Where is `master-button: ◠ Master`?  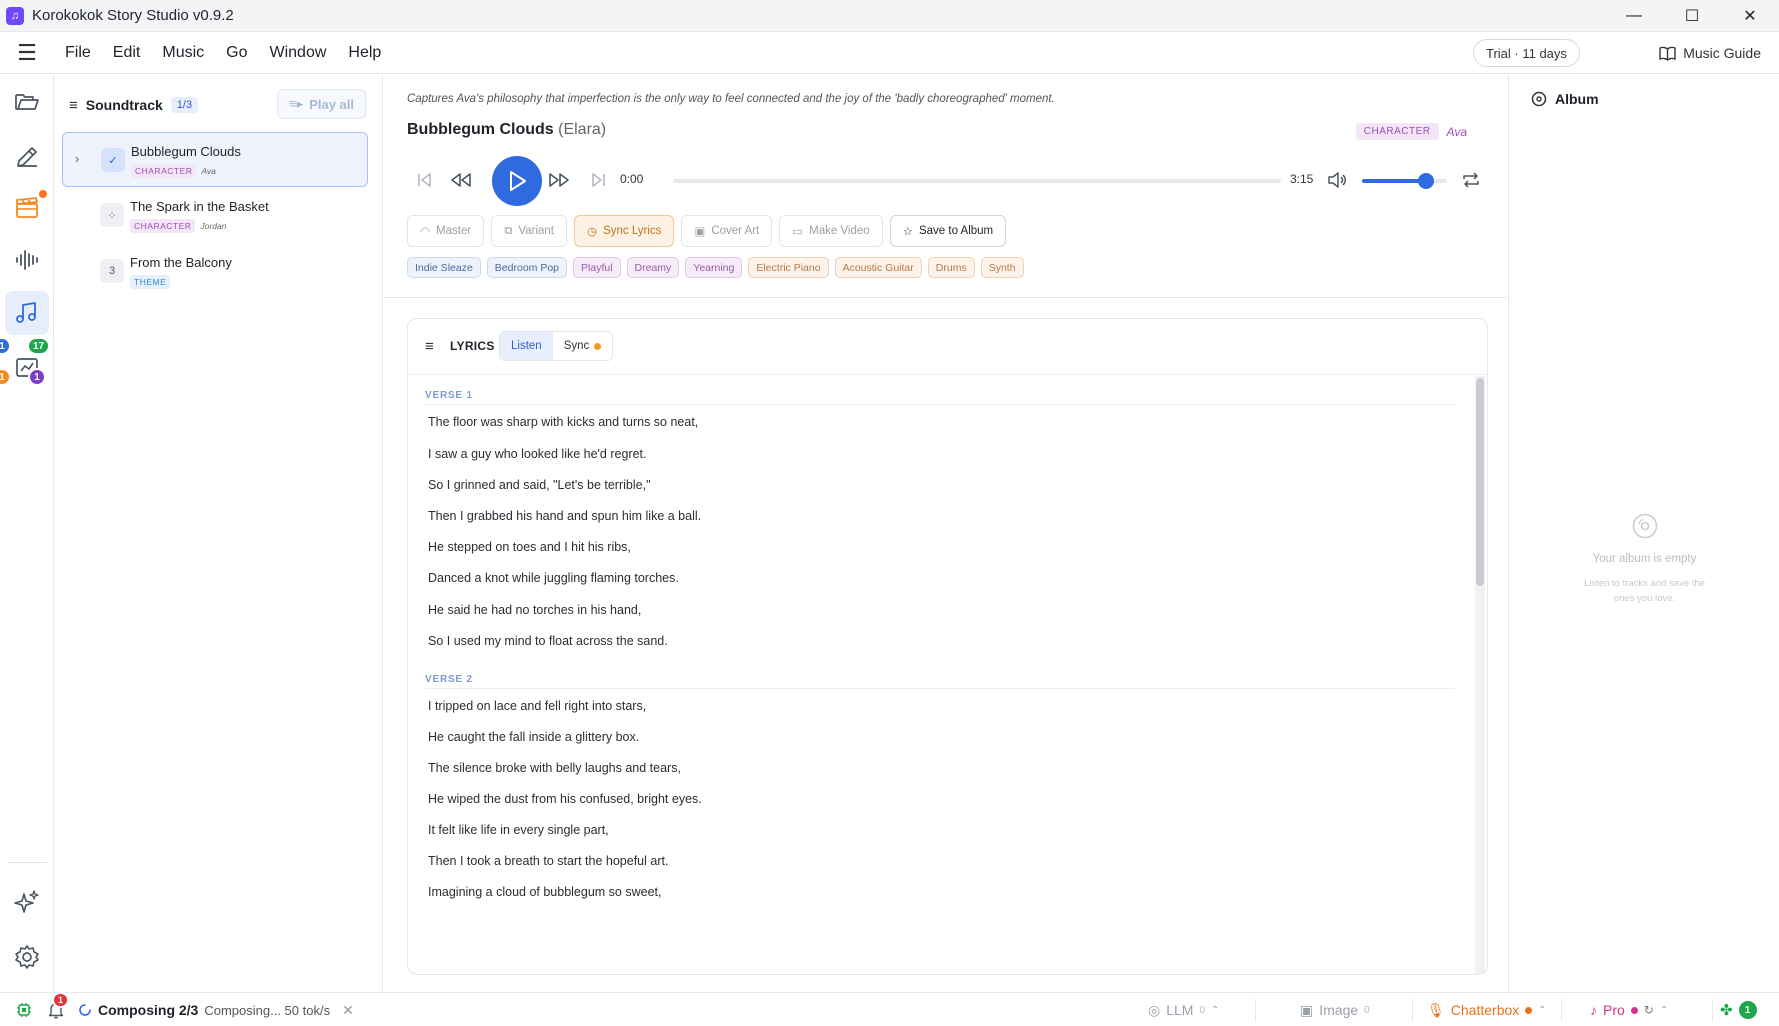 master-button: ◠ Master is located at coordinates (446, 231).